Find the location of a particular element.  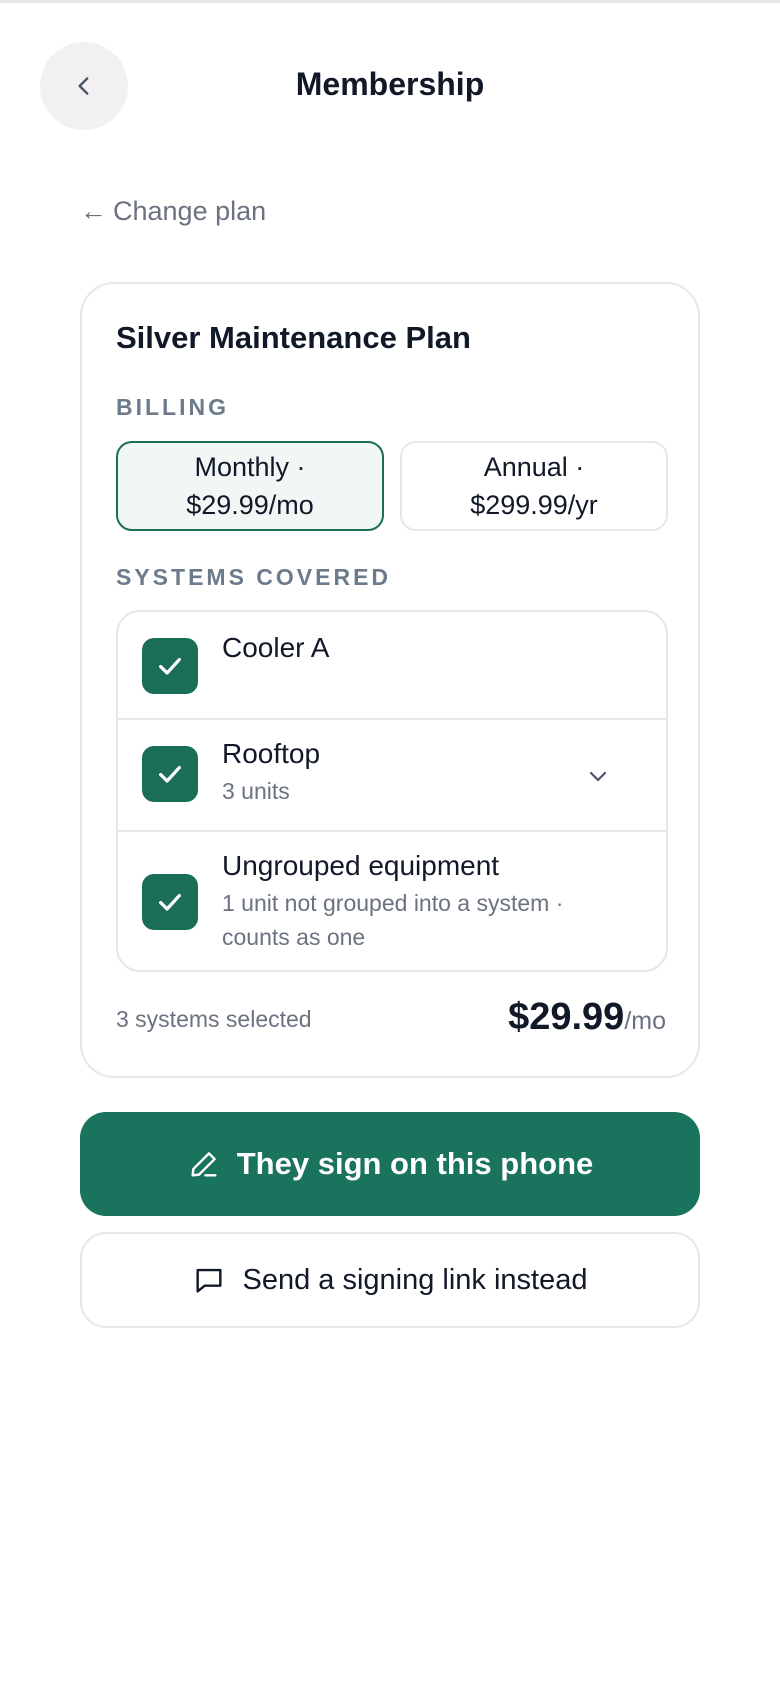

system-name: Rooftop is located at coordinates (271, 753).